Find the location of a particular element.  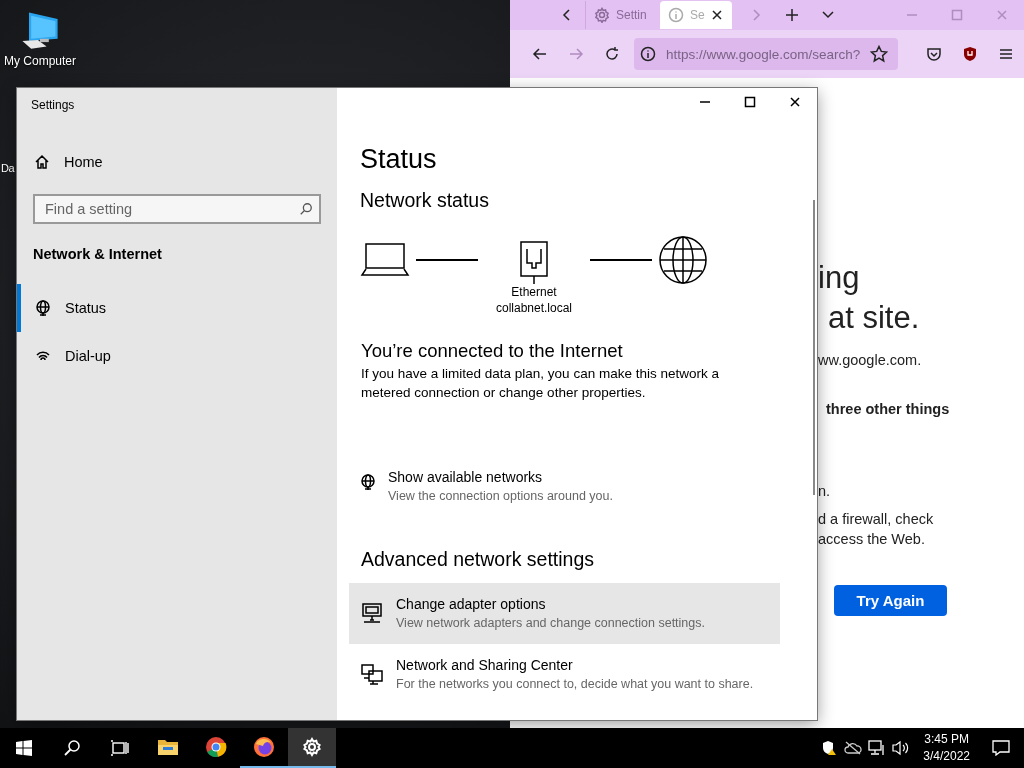

scrollbar is located at coordinates (814, 347).